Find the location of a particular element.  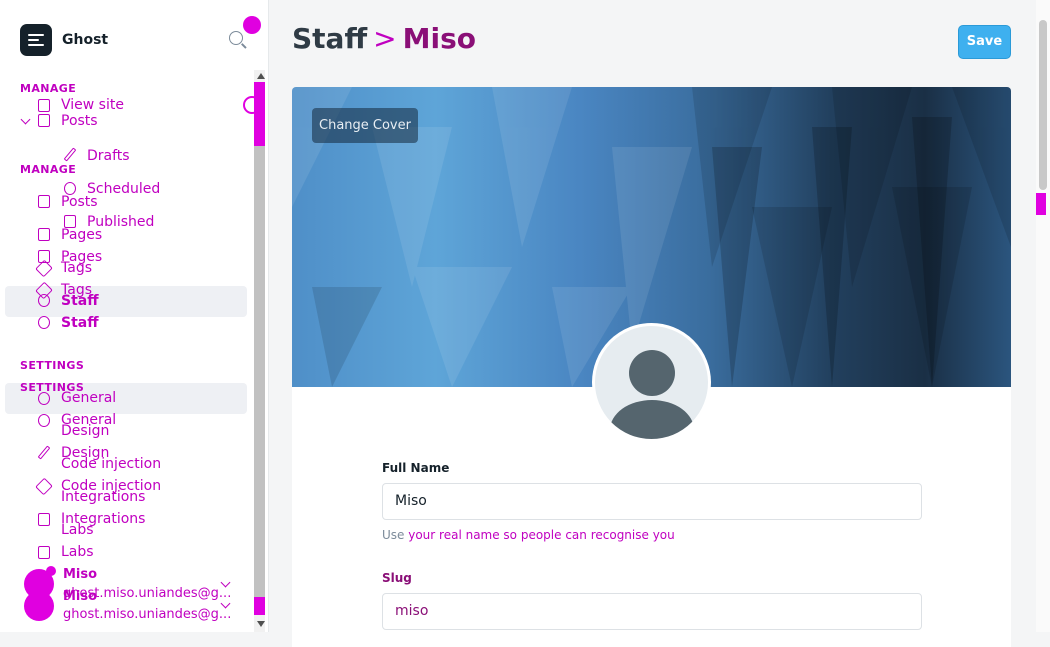

profile-picture is located at coordinates (651, 382).